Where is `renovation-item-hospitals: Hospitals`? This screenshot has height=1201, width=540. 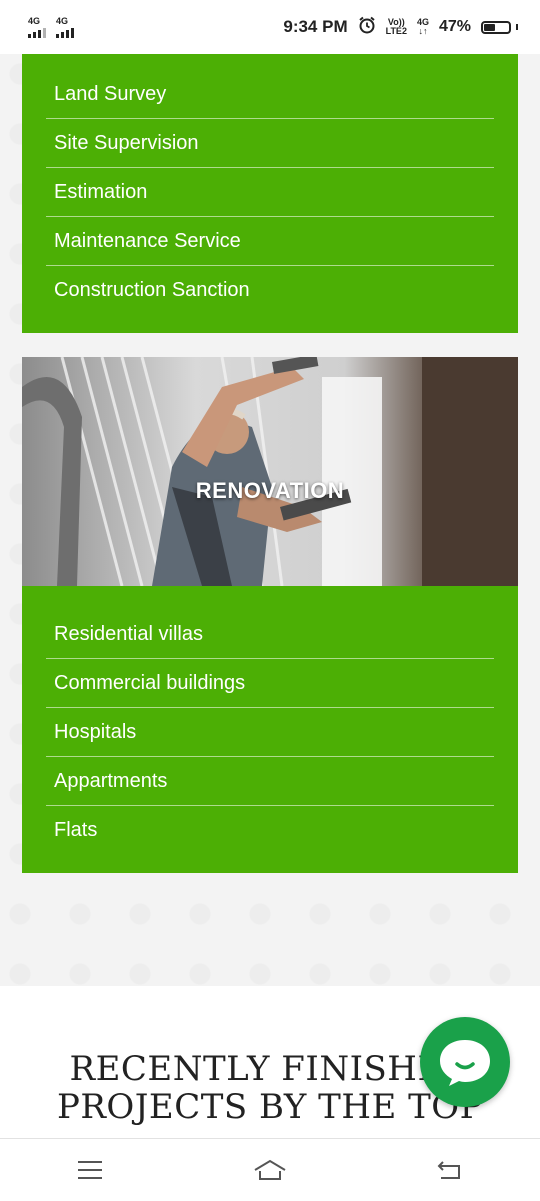 renovation-item-hospitals: Hospitals is located at coordinates (270, 732).